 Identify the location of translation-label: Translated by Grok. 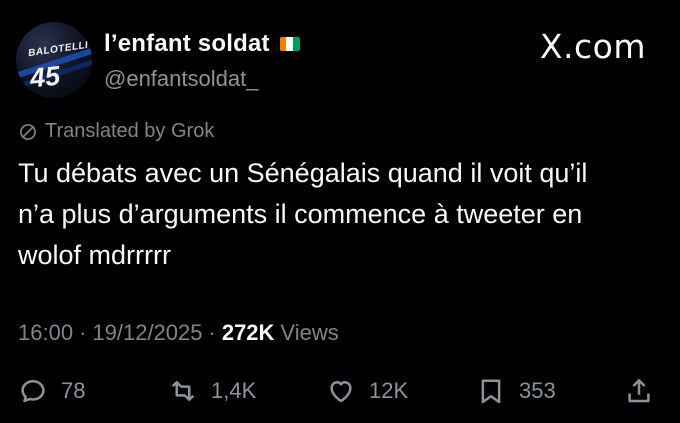
(130, 131).